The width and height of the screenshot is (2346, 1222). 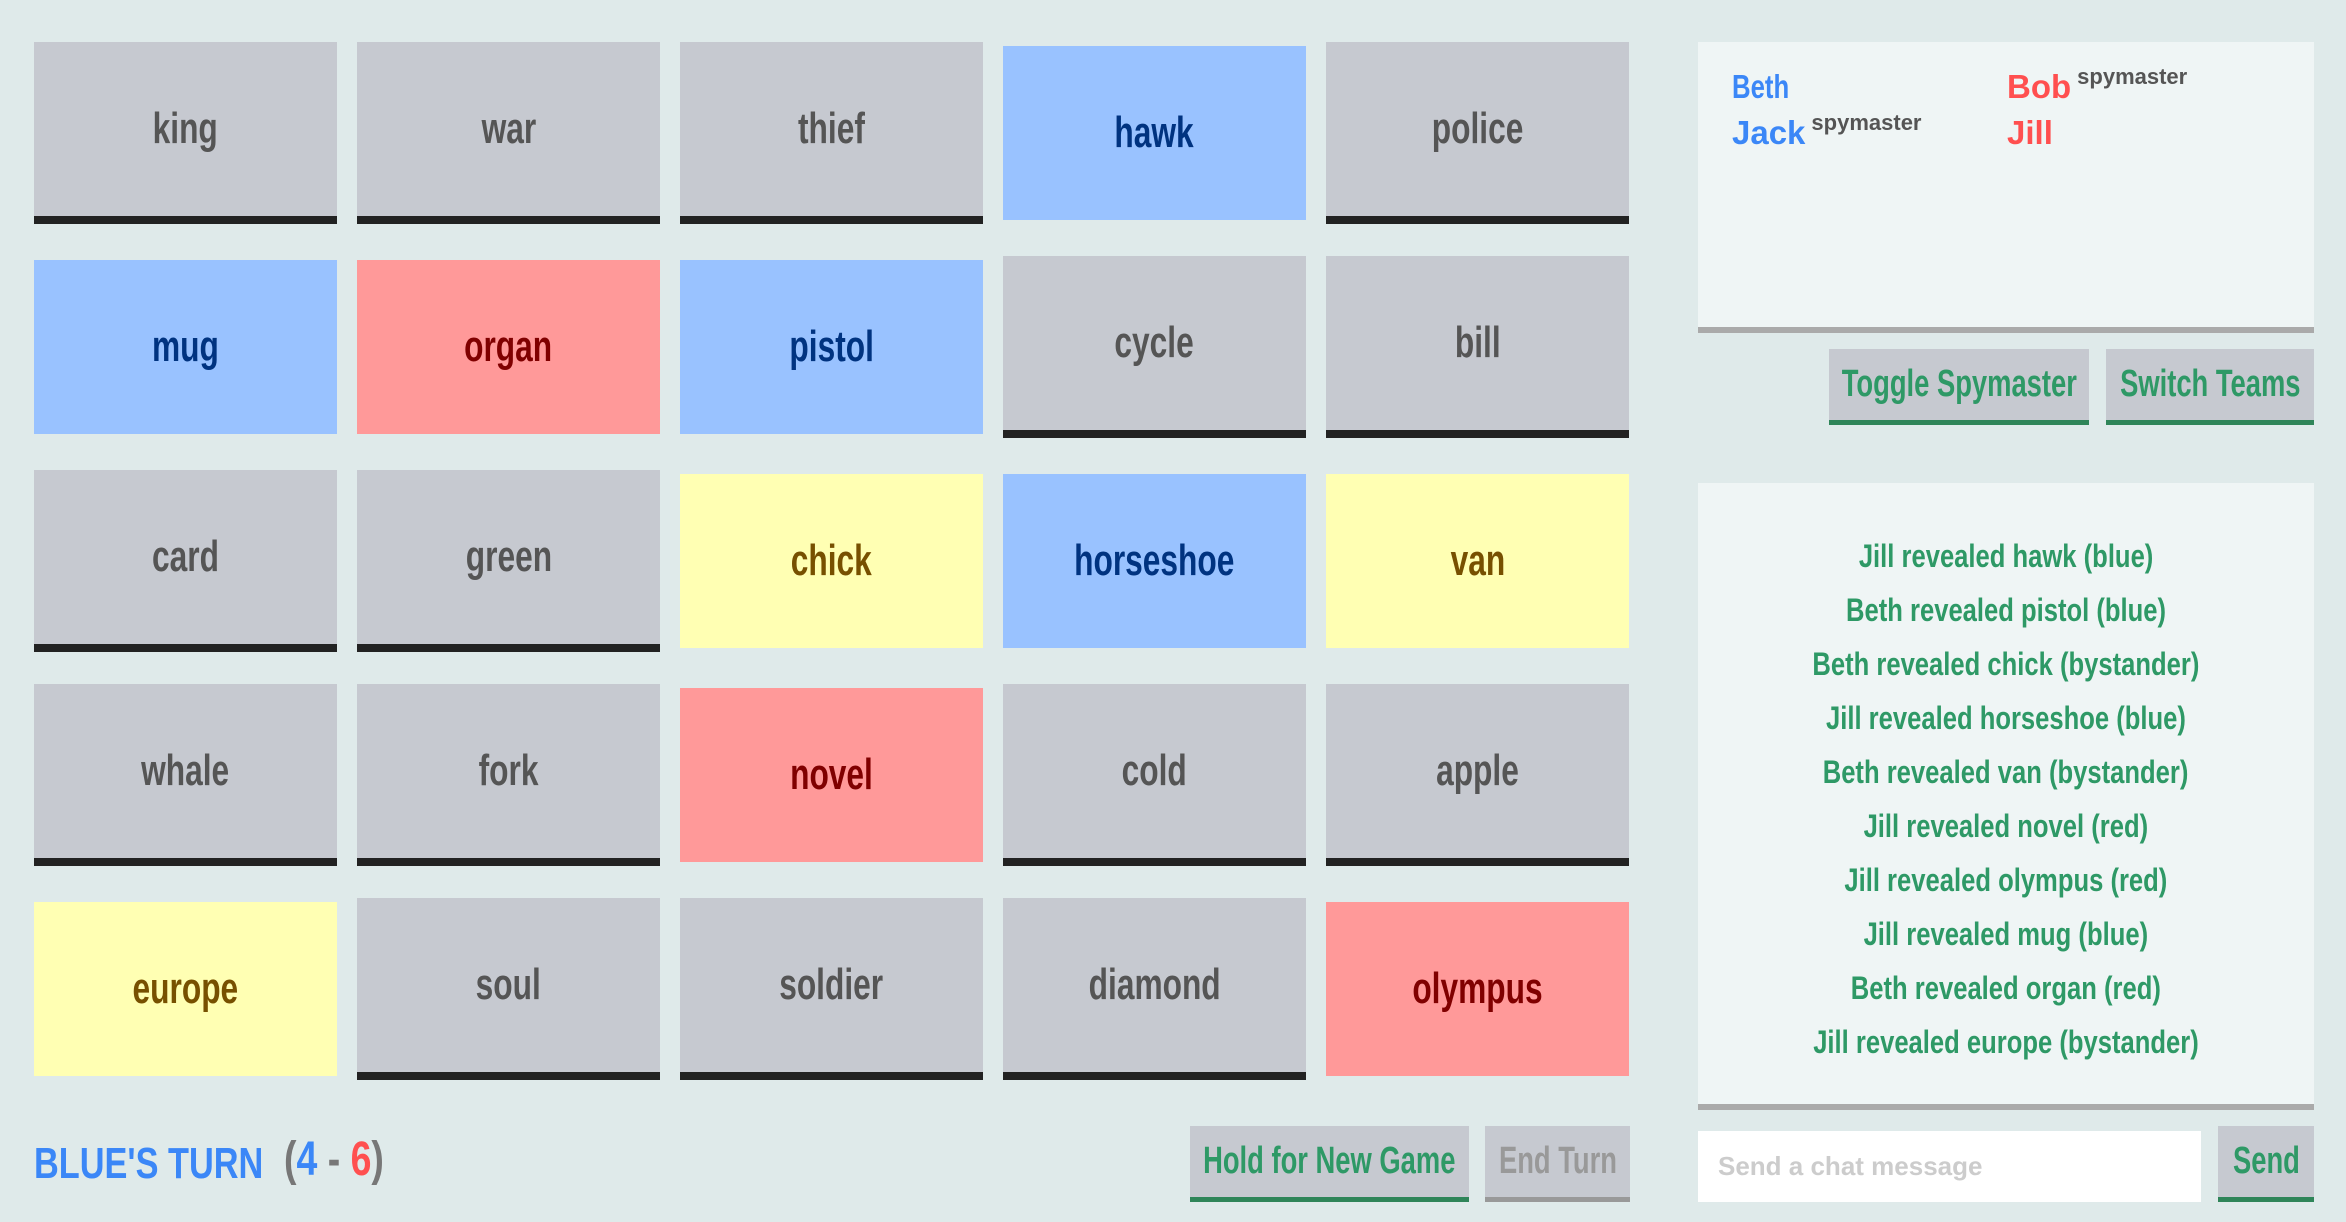 I want to click on card-mug: mug, so click(x=185, y=347).